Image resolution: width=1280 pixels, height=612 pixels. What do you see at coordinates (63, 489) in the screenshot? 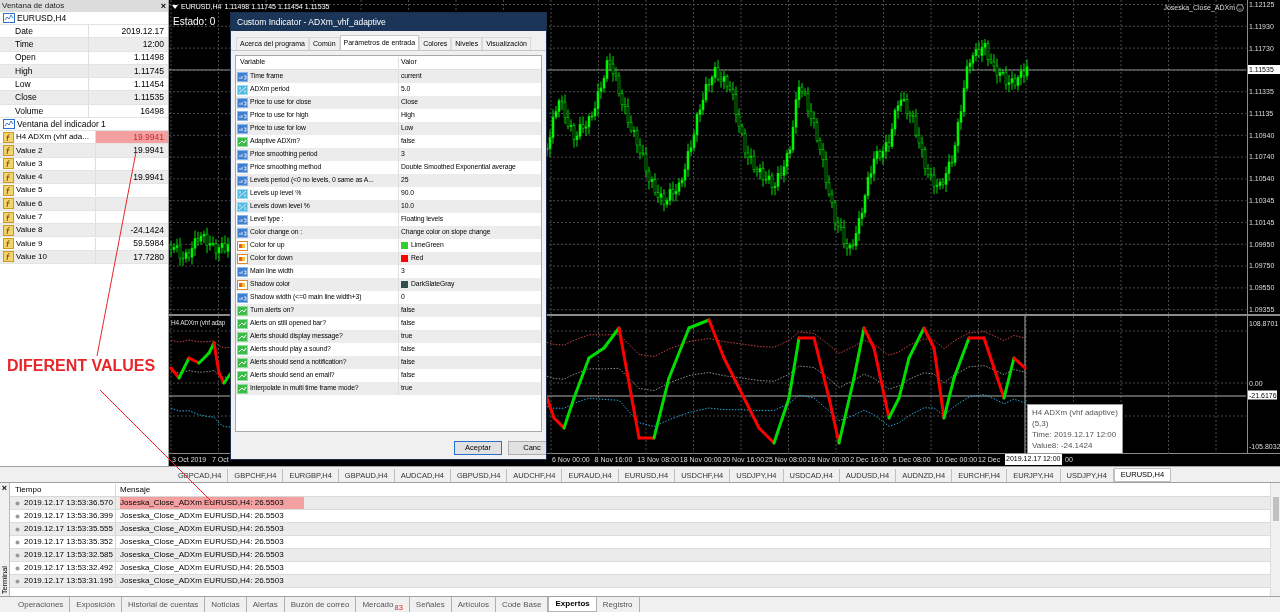
I see `column-header: Tiempo` at bounding box center [63, 489].